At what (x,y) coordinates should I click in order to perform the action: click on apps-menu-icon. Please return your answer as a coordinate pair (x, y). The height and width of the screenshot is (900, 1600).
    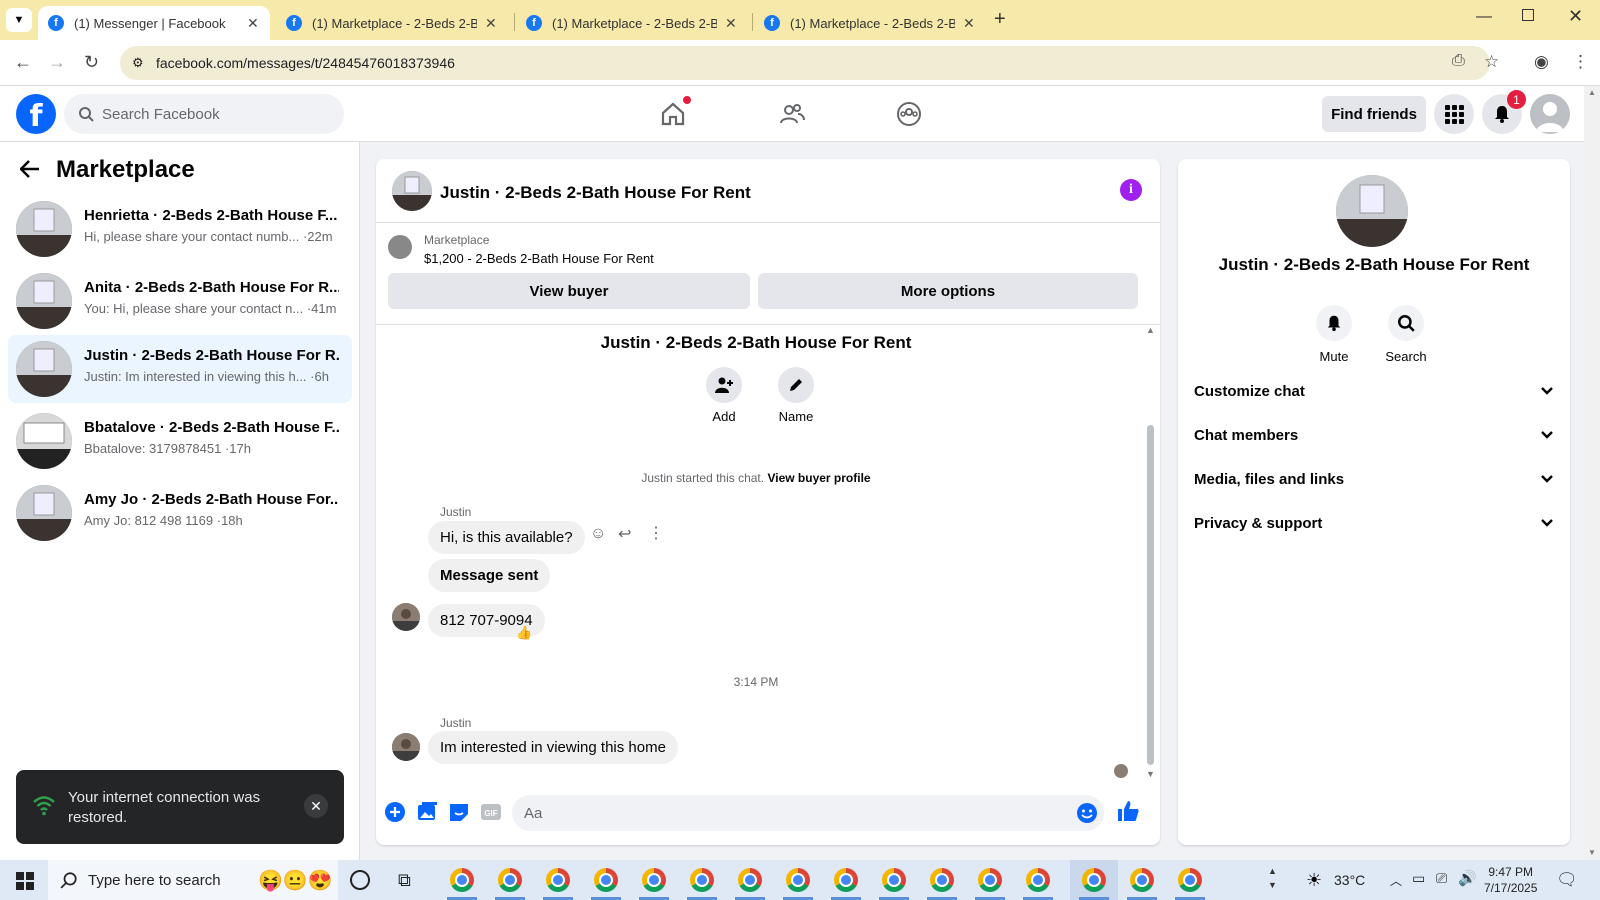
    Looking at the image, I should click on (1454, 114).